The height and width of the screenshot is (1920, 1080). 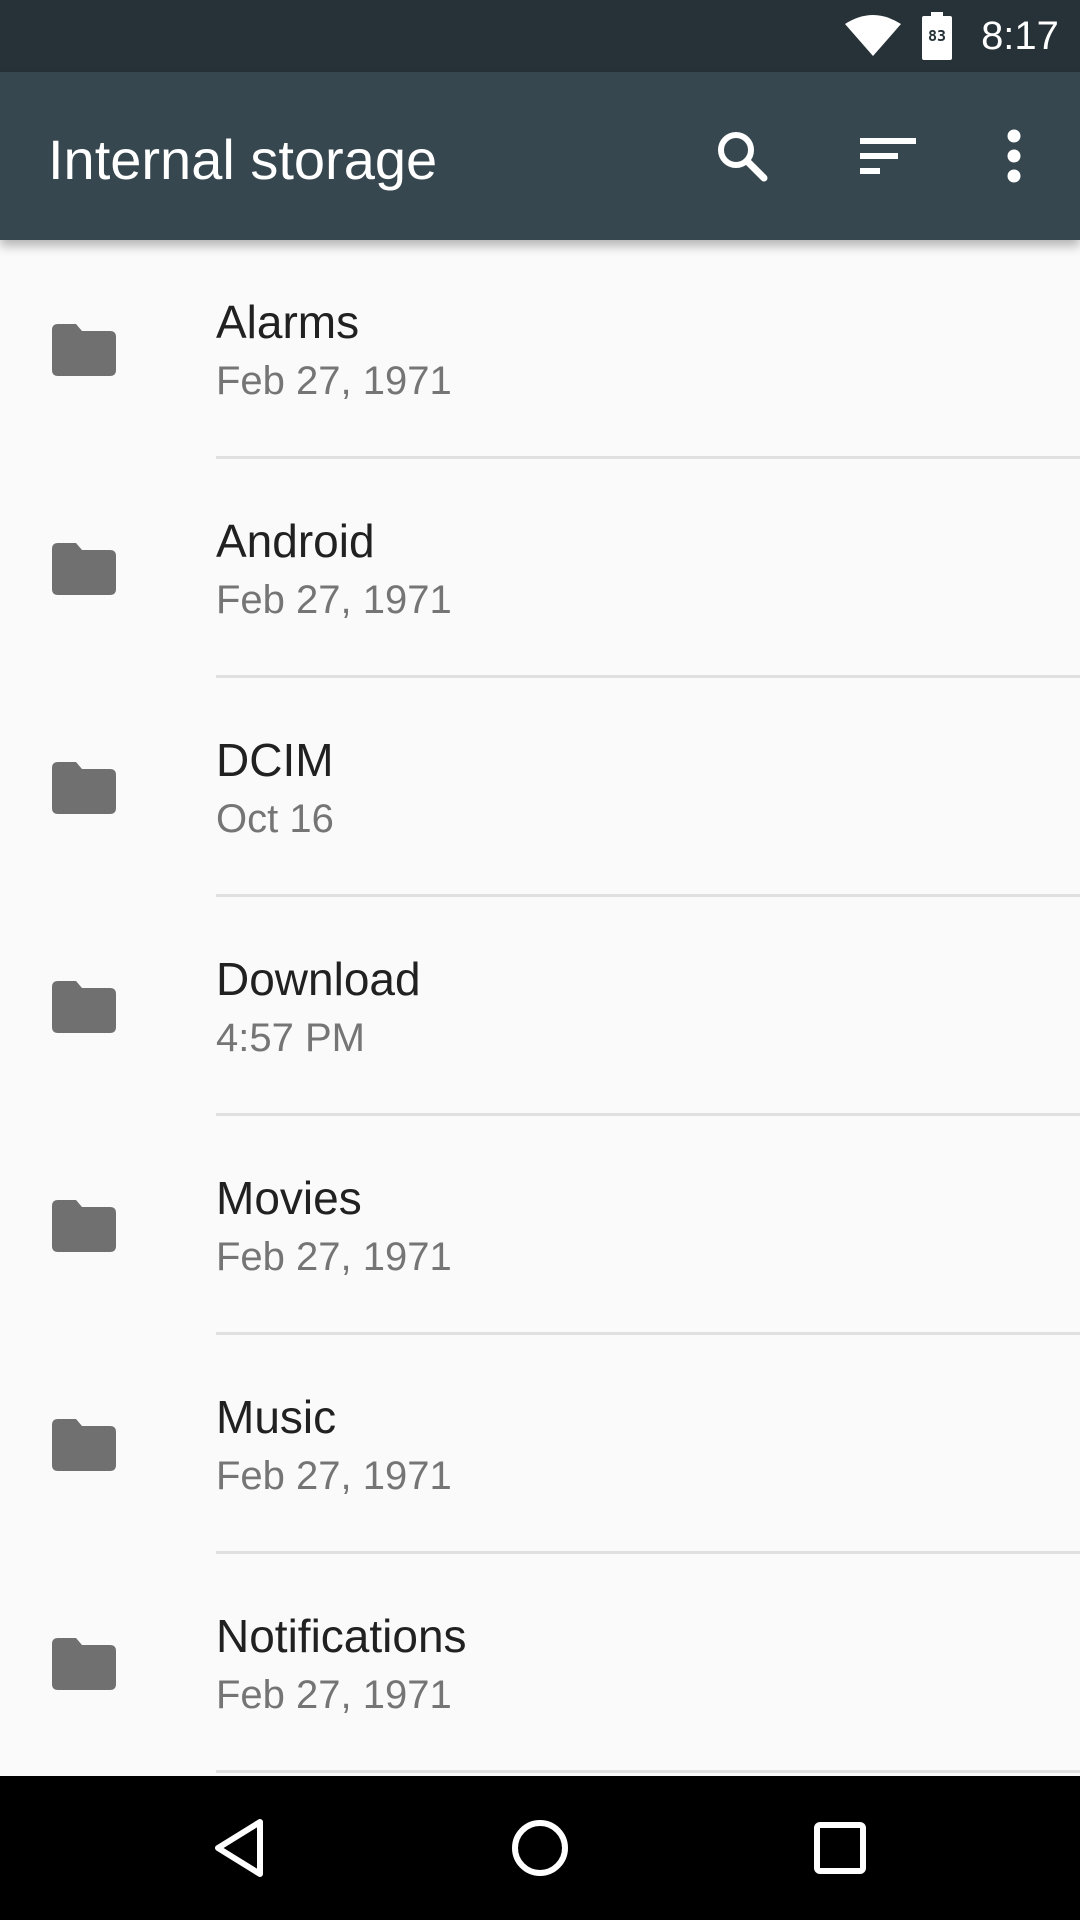 I want to click on list-item-movies: Movies Feb 27, 1971, so click(x=540, y=1225).